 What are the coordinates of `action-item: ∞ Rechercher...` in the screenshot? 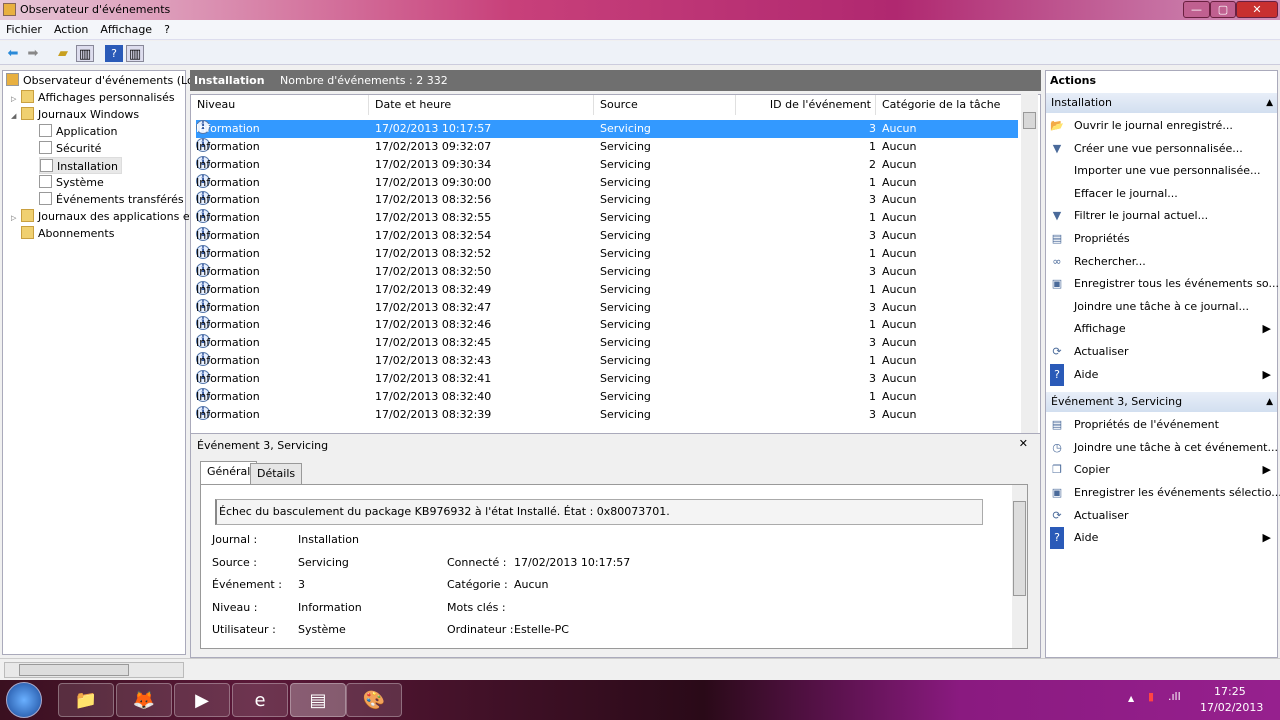 It's located at (1162, 262).